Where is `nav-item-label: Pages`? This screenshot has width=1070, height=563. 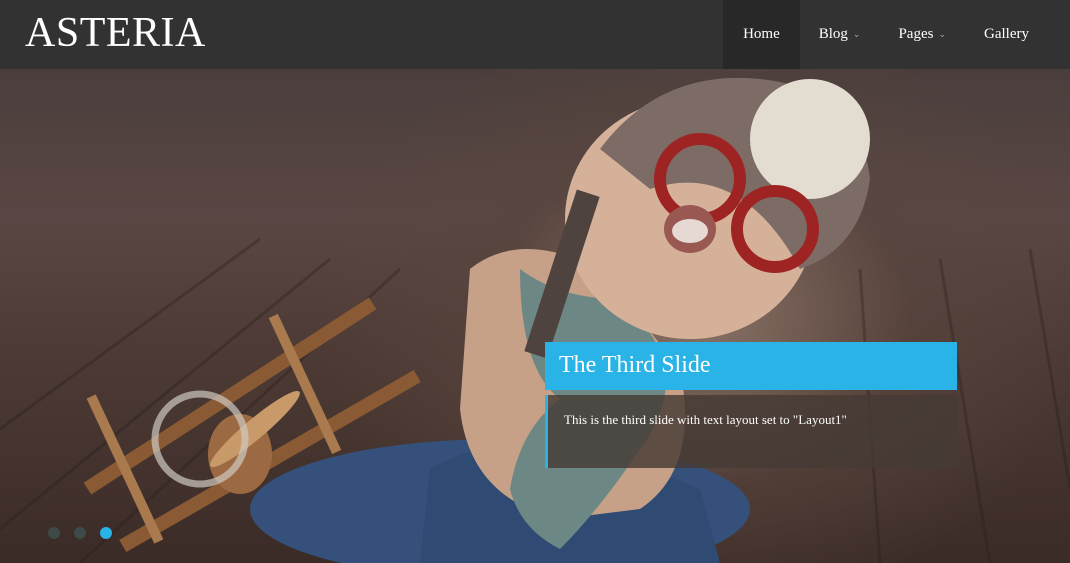 nav-item-label: Pages is located at coordinates (916, 34).